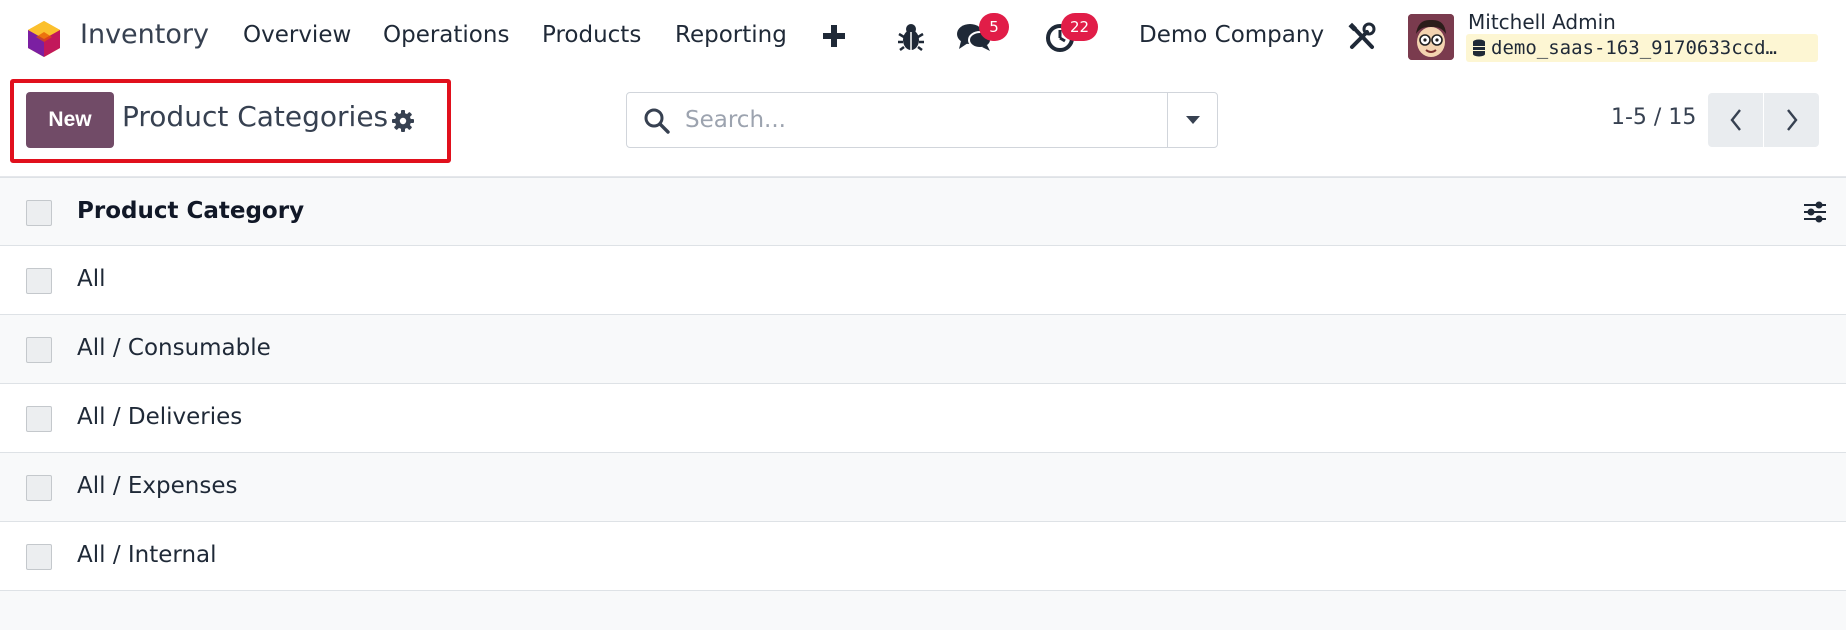  I want to click on table-row: All / Expenses, so click(923, 487).